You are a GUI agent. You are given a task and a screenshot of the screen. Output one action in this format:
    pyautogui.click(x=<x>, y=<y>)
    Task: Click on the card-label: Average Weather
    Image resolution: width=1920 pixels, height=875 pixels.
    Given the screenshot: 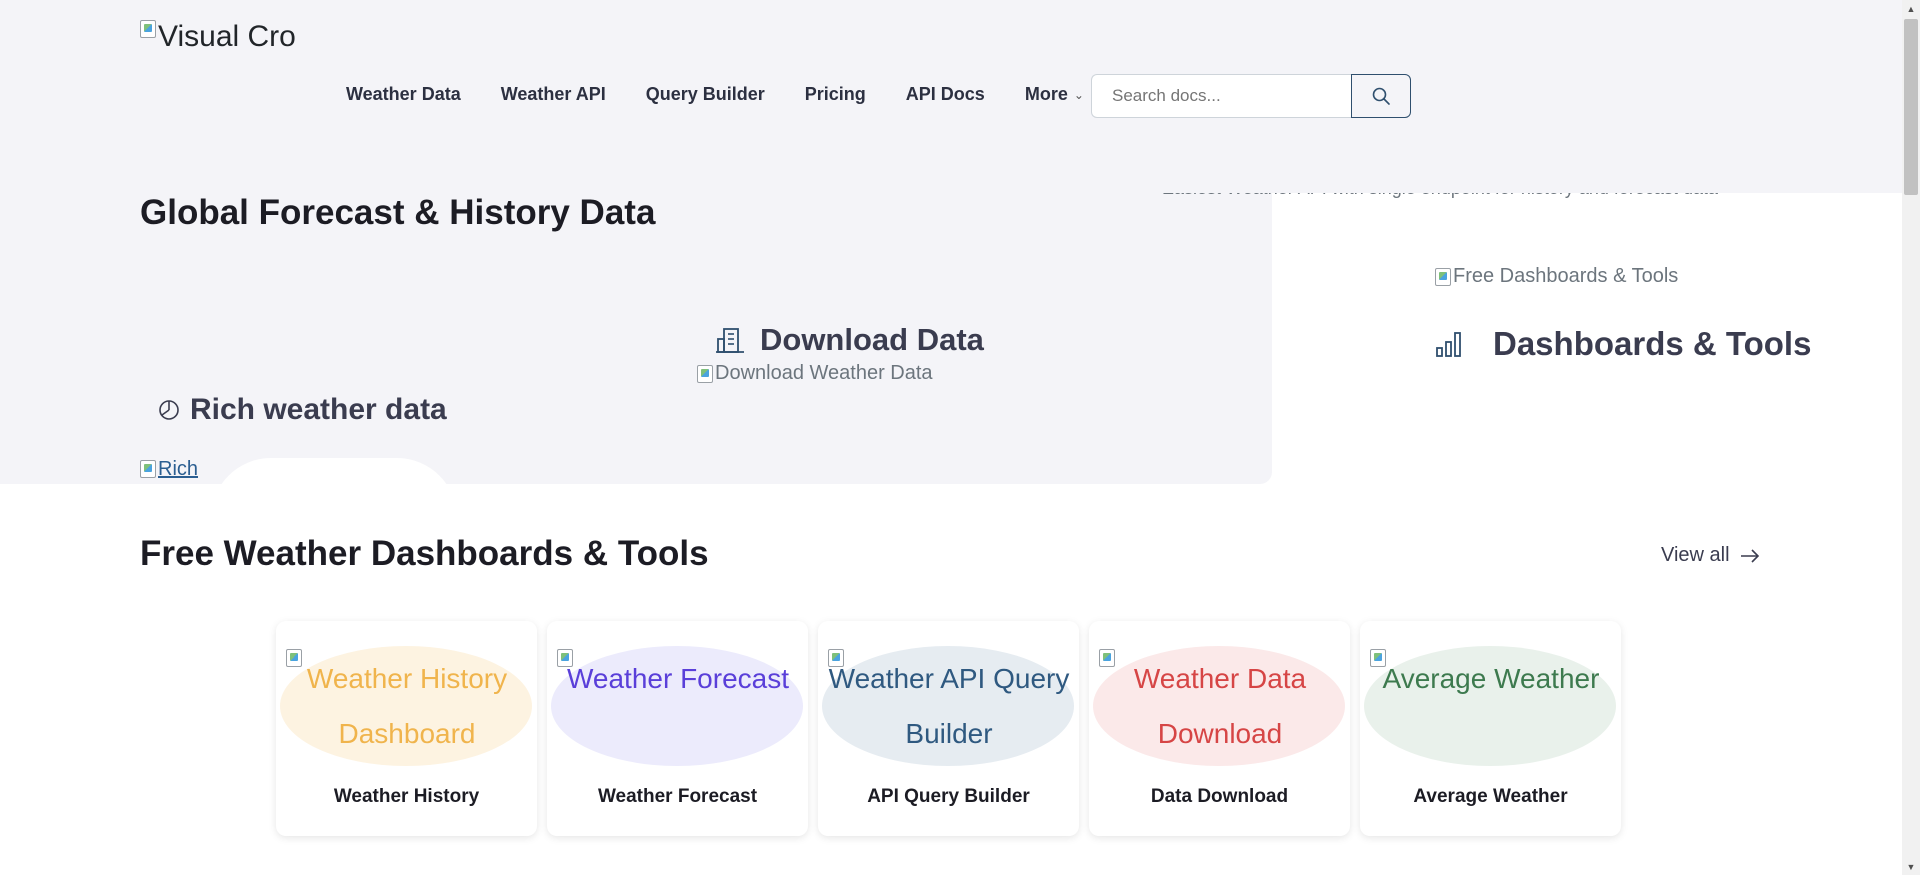 What is the action you would take?
    pyautogui.click(x=1490, y=796)
    